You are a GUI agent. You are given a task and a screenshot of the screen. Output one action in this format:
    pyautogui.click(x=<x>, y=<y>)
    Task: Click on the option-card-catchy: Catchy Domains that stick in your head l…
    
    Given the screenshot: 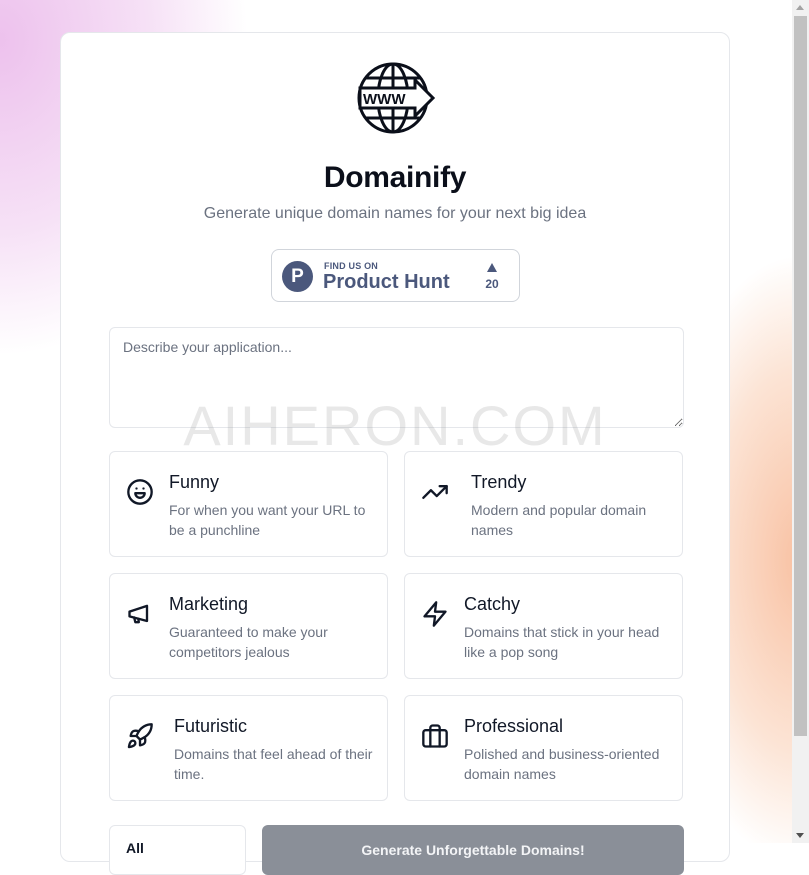 What is the action you would take?
    pyautogui.click(x=543, y=626)
    